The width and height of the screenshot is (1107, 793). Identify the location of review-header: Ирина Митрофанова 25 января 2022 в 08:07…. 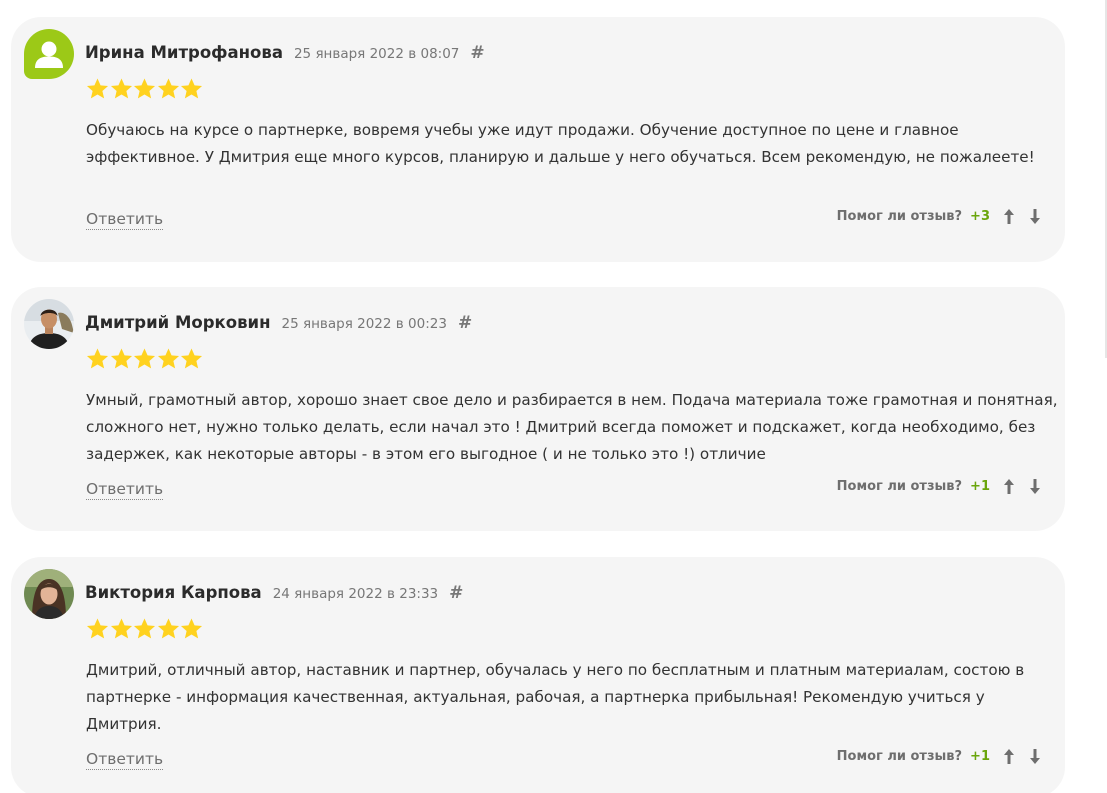
(285, 55).